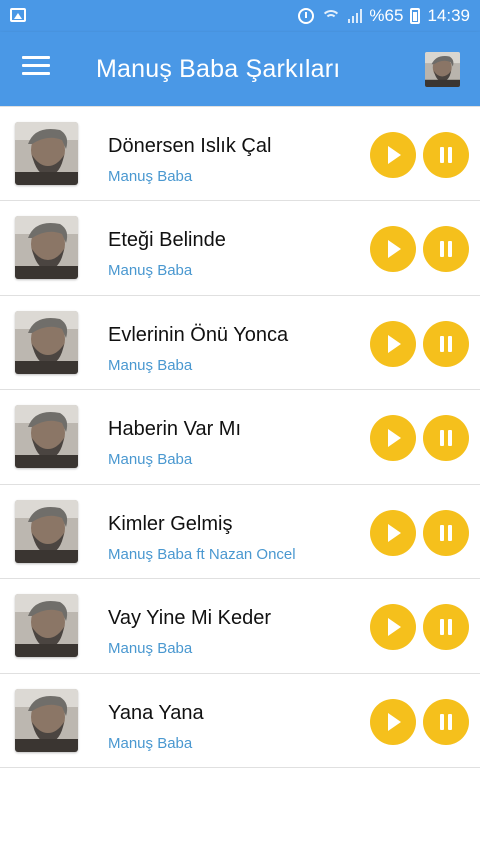 The height and width of the screenshot is (853, 480). What do you see at coordinates (442, 69) in the screenshot?
I see `artist-avatar` at bounding box center [442, 69].